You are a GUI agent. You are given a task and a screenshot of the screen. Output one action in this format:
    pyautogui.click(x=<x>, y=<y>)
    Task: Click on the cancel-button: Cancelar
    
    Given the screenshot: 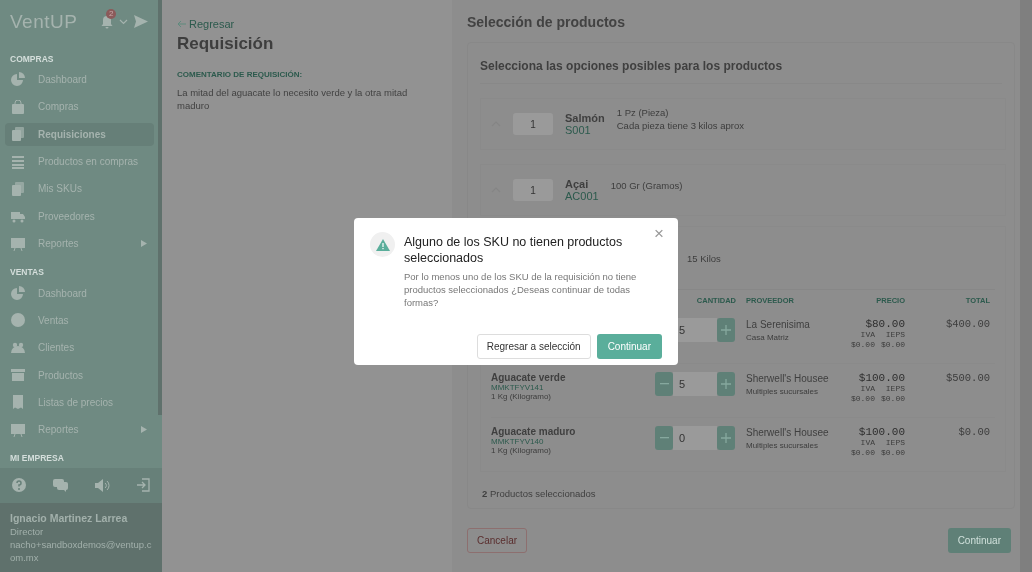 What is the action you would take?
    pyautogui.click(x=497, y=540)
    